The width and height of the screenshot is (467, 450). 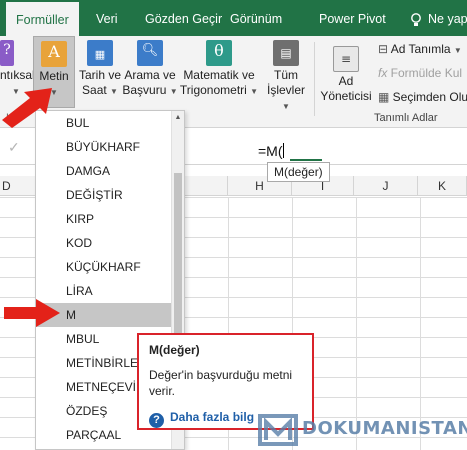 What do you see at coordinates (14, 147) in the screenshot?
I see `enter-check-icon: ✓` at bounding box center [14, 147].